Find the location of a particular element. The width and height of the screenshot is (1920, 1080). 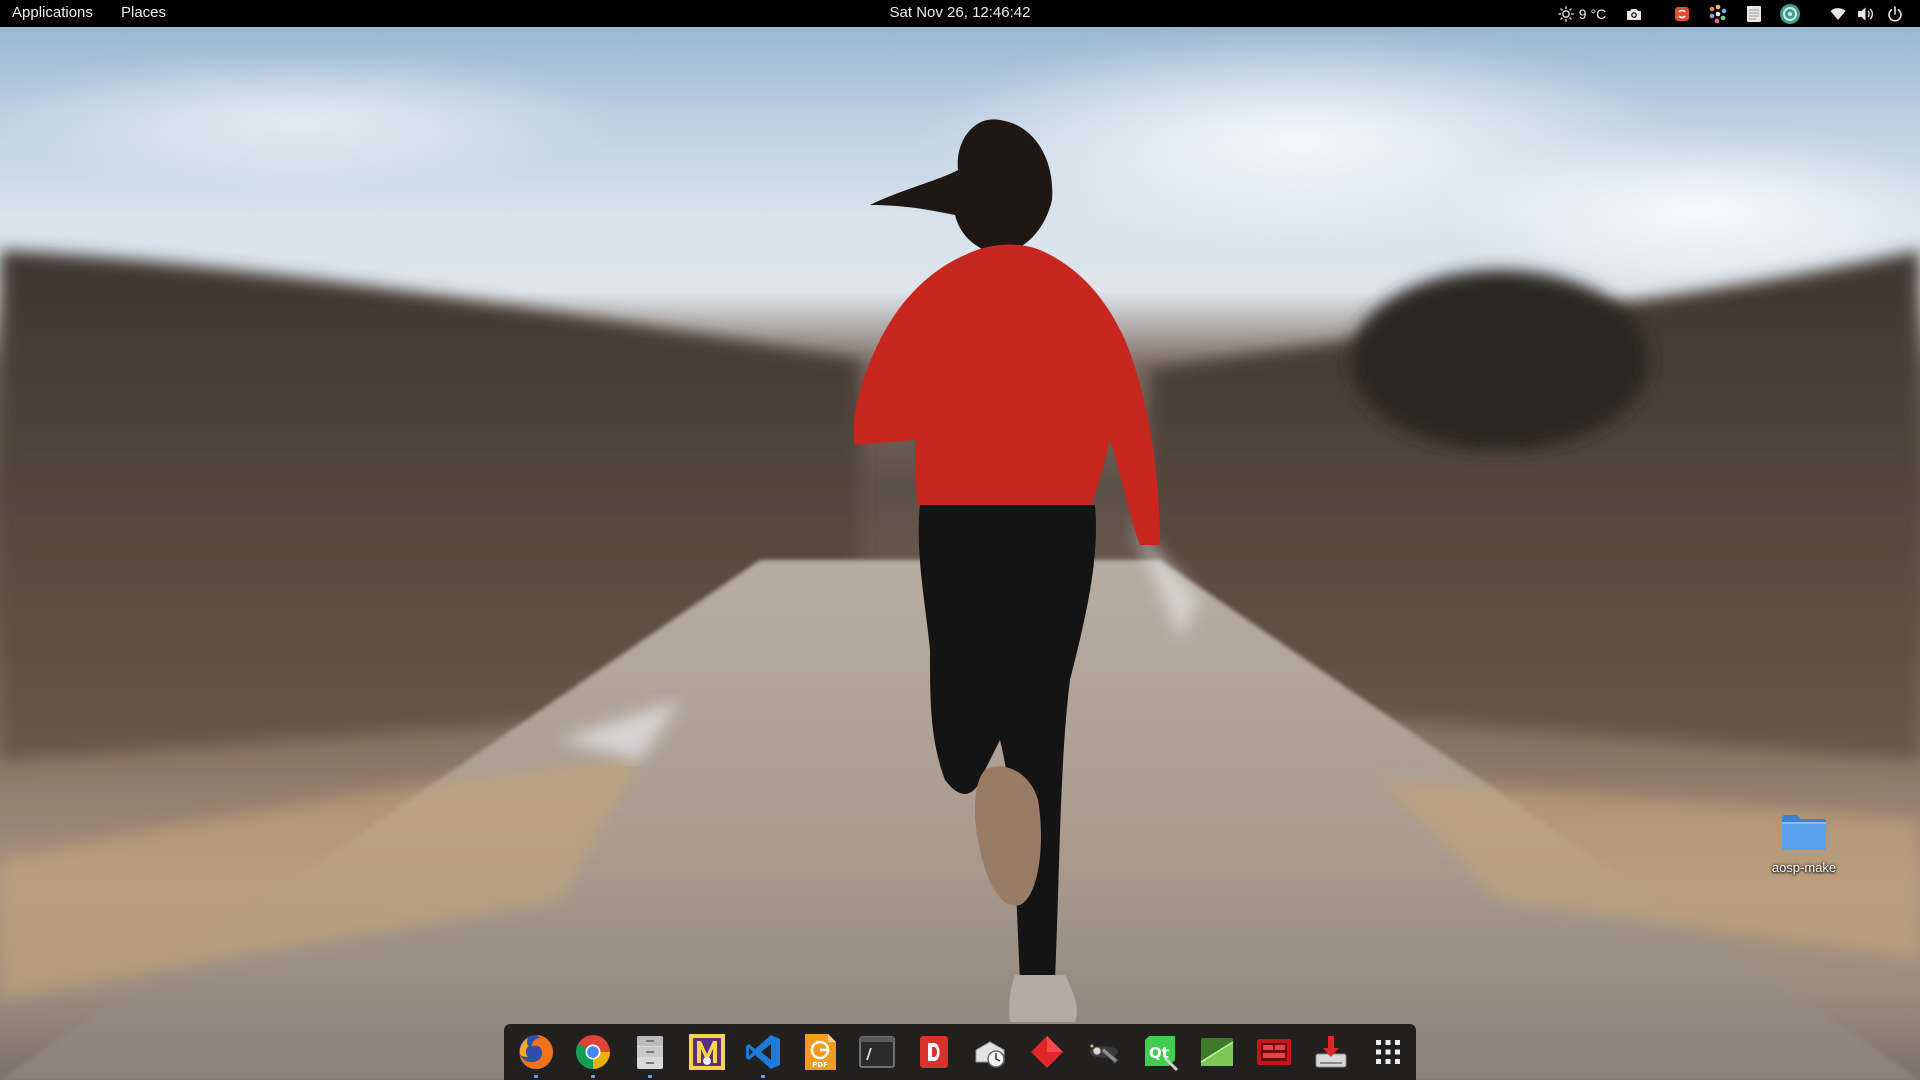

dock-item-installer is located at coordinates (1331, 1052).